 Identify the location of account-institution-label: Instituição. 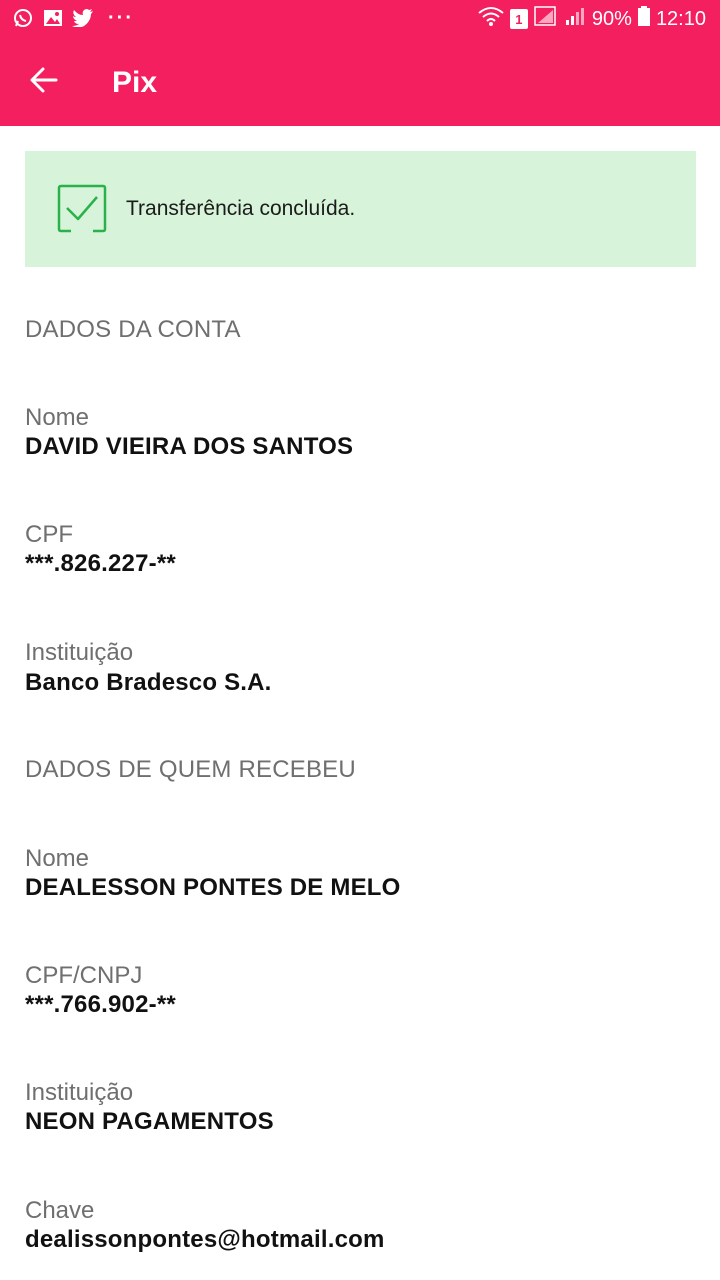
(79, 652).